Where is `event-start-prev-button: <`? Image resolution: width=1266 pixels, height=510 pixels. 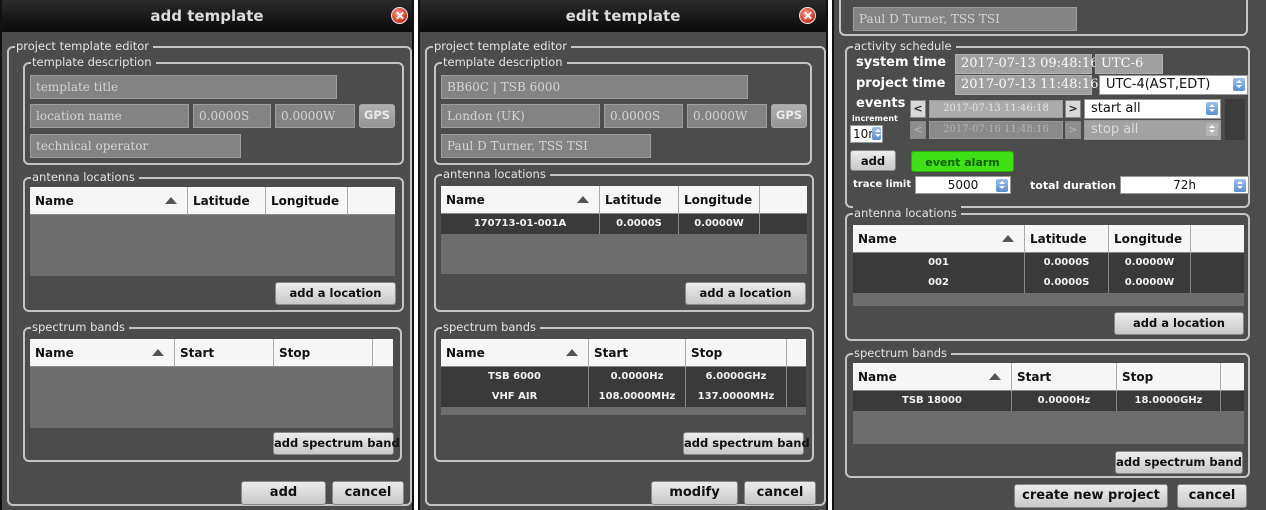 event-start-prev-button: < is located at coordinates (918, 109).